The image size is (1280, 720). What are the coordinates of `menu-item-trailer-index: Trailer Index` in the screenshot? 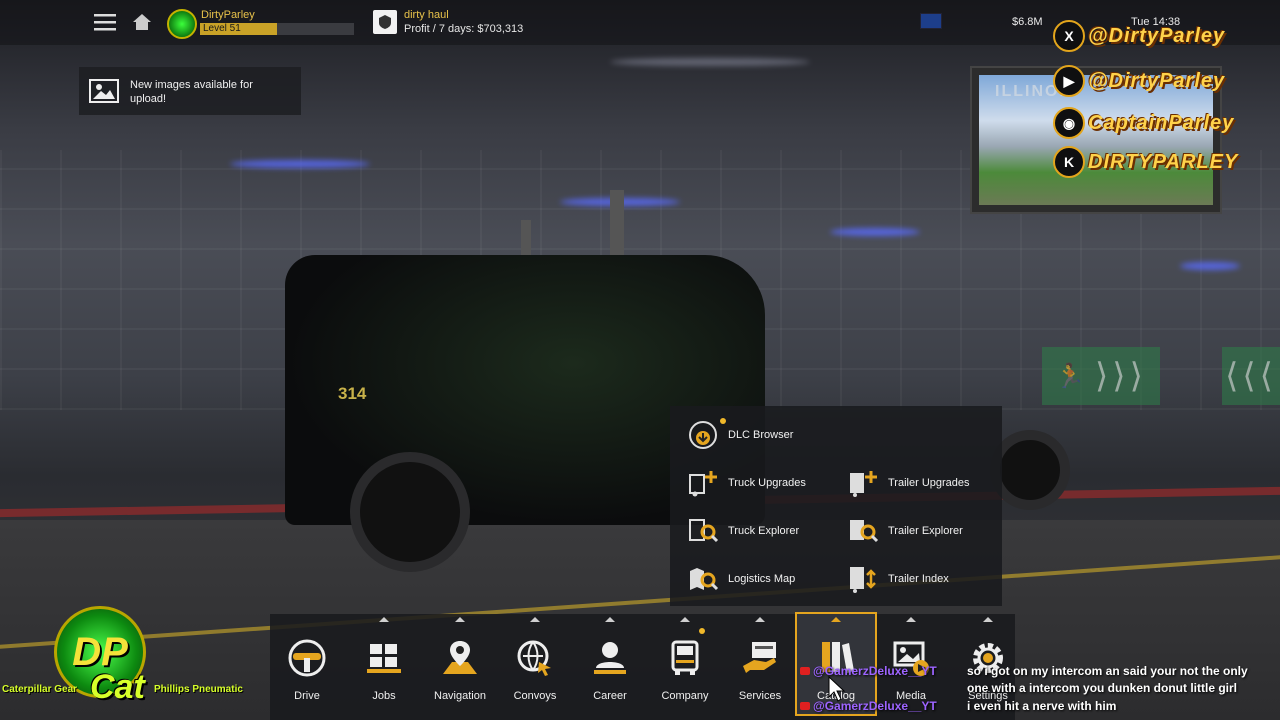 It's located at (897, 579).